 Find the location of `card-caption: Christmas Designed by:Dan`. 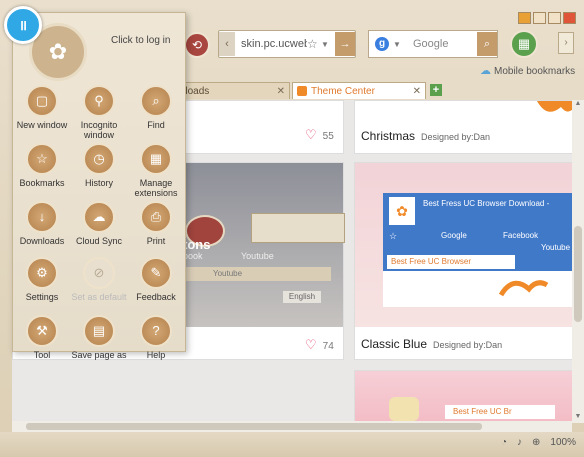

card-caption: Christmas Designed by:Dan is located at coordinates (426, 136).